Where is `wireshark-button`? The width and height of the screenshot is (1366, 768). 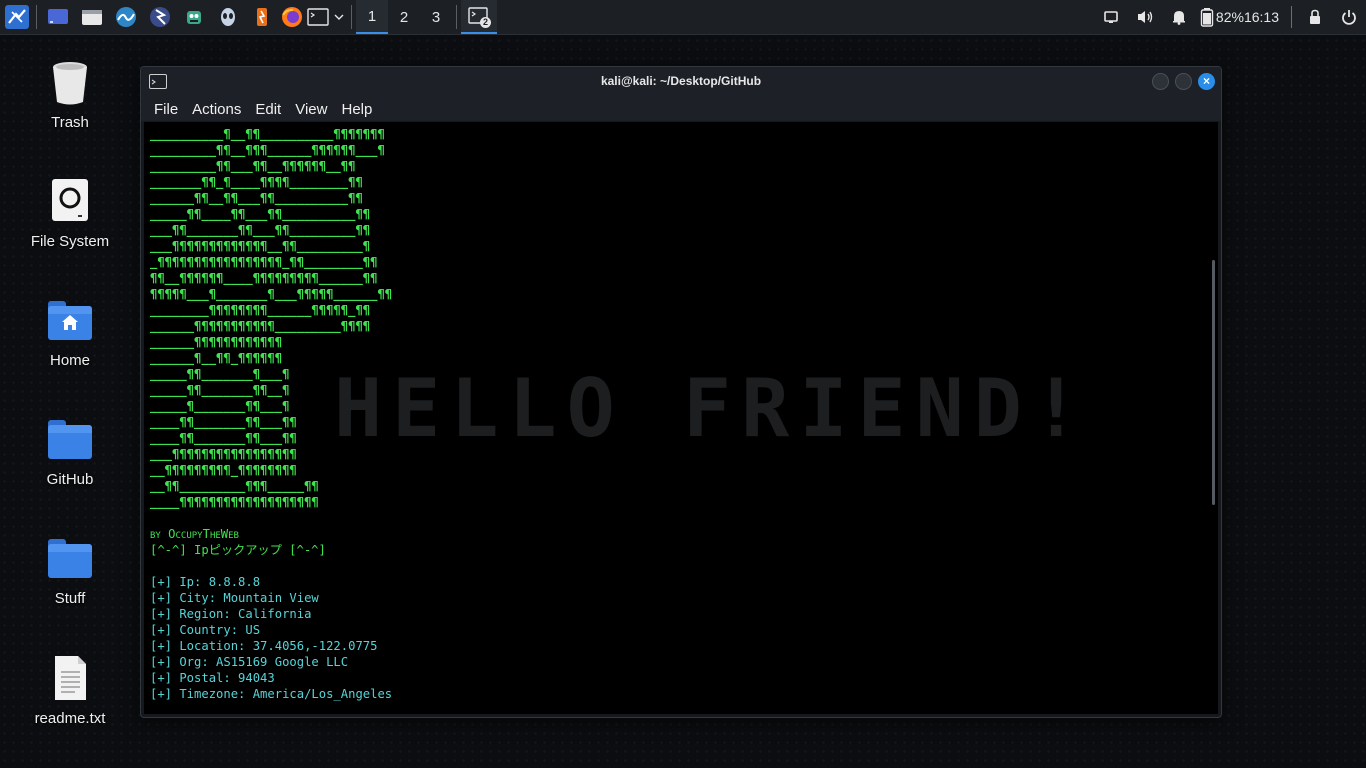 wireshark-button is located at coordinates (126, 17).